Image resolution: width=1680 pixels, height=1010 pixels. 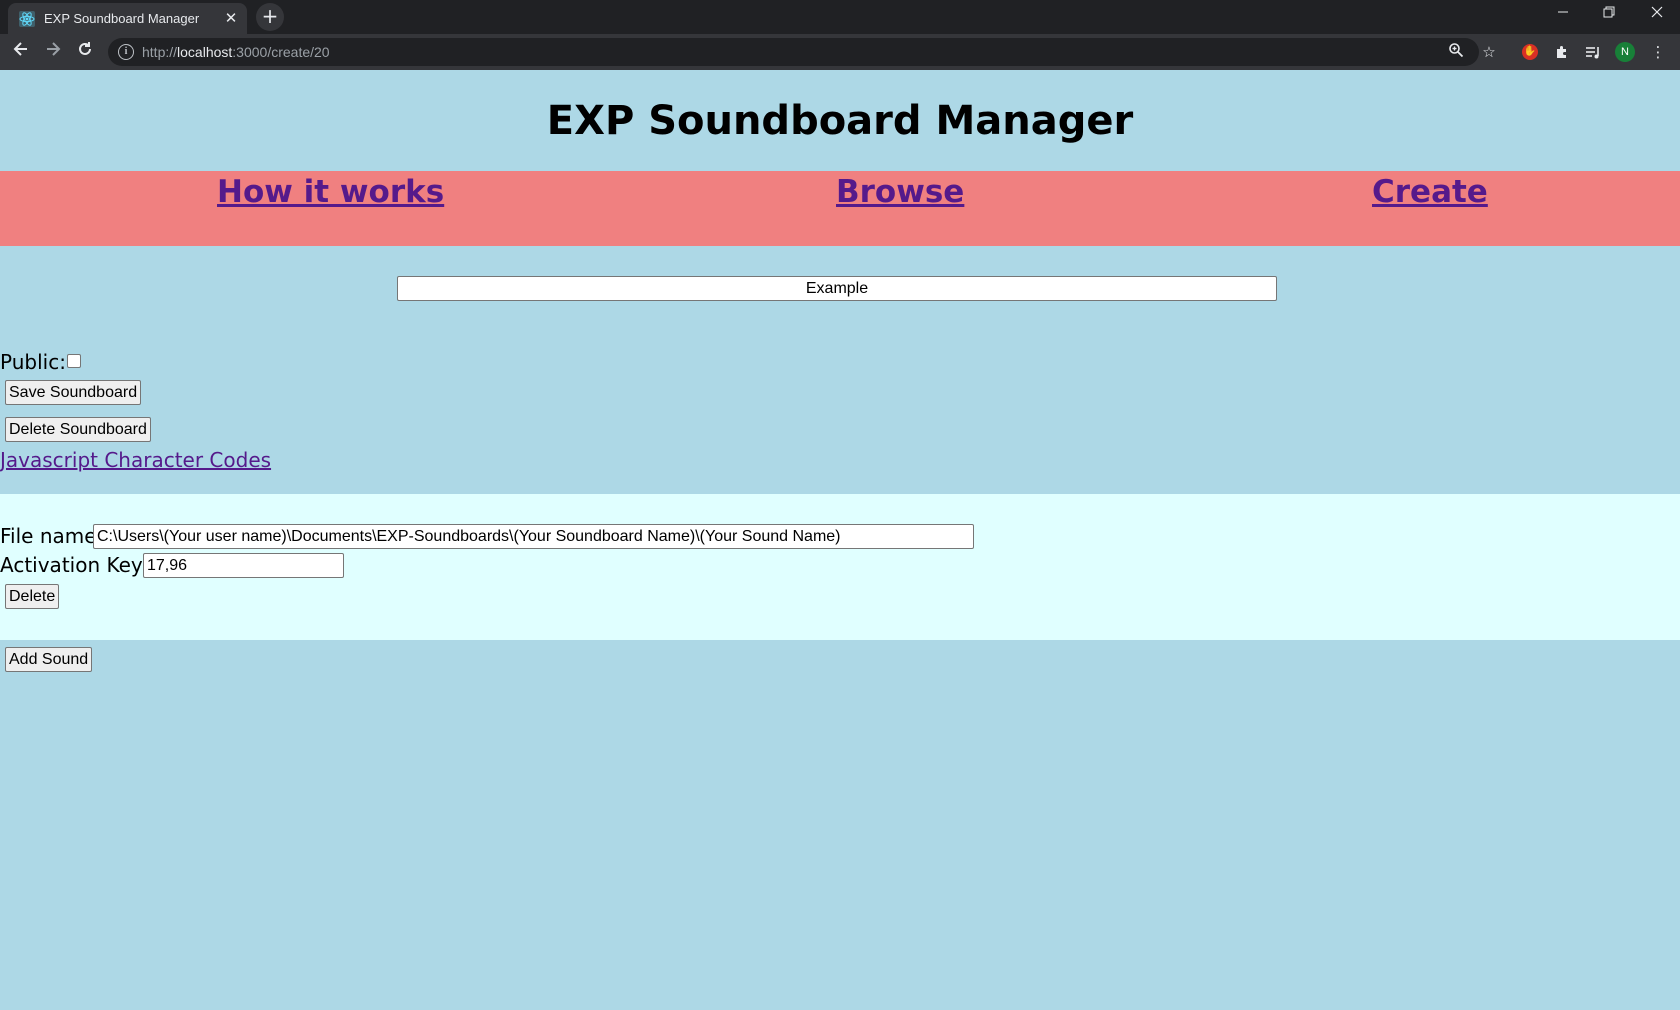 What do you see at coordinates (21, 52) in the screenshot?
I see `back-arrow-icon` at bounding box center [21, 52].